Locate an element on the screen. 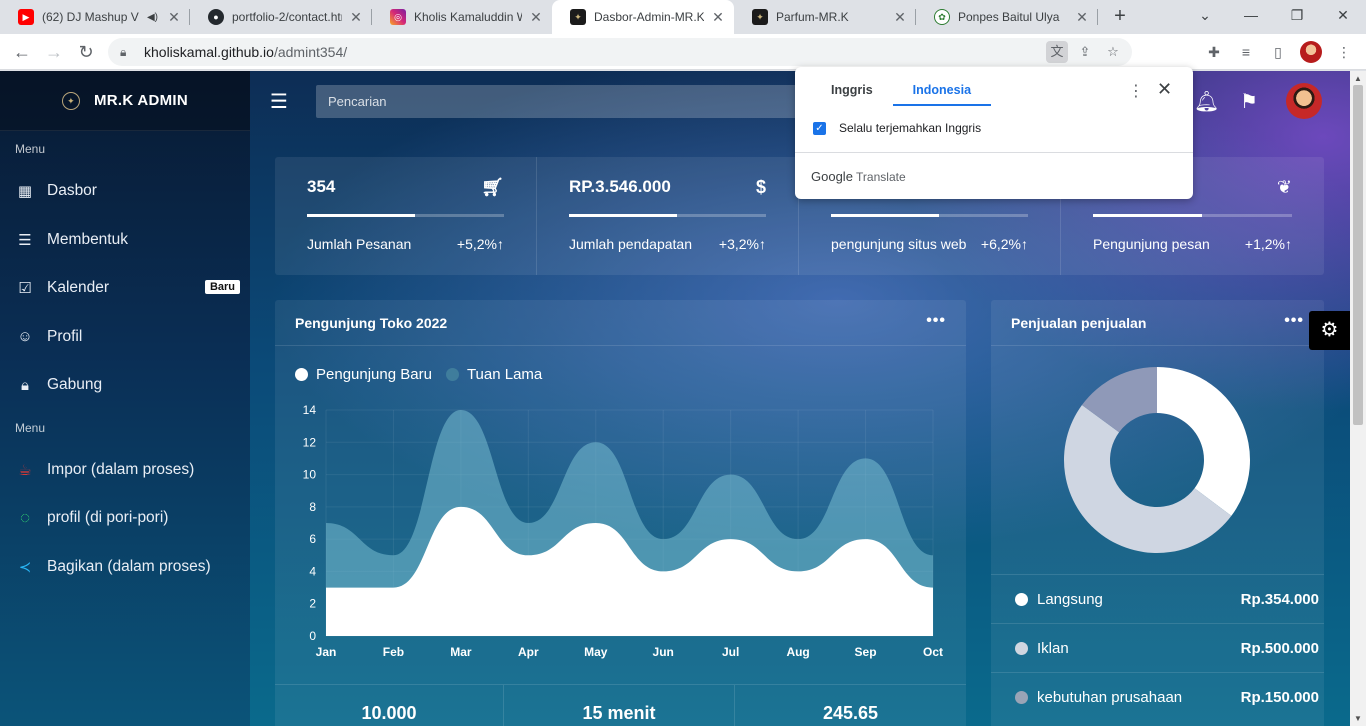 Image resolution: width=1366 pixels, height=726 pixels. cart-icon: 🛒︎ is located at coordinates (492, 187).